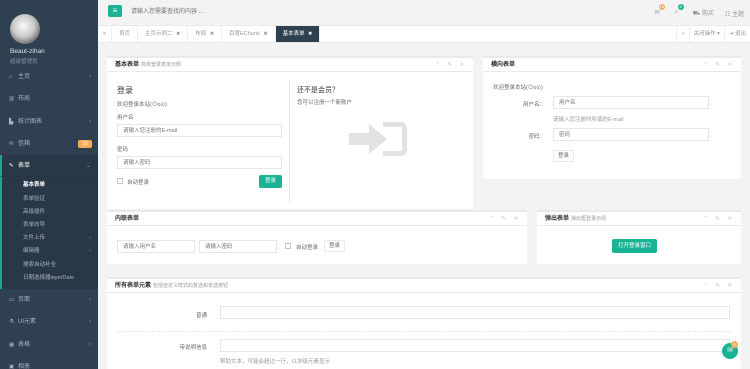  I want to click on panel-title-text: 所有表单元素, so click(133, 286).